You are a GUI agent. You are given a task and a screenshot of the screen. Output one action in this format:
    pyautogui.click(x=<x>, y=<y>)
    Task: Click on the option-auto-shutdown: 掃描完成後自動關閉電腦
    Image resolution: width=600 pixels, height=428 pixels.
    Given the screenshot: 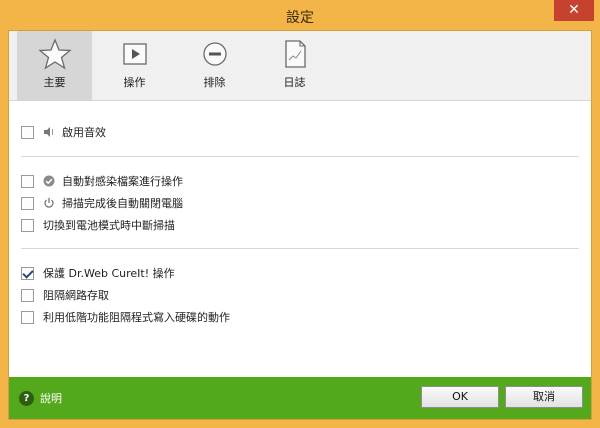 What is the action you would take?
    pyautogui.click(x=102, y=203)
    